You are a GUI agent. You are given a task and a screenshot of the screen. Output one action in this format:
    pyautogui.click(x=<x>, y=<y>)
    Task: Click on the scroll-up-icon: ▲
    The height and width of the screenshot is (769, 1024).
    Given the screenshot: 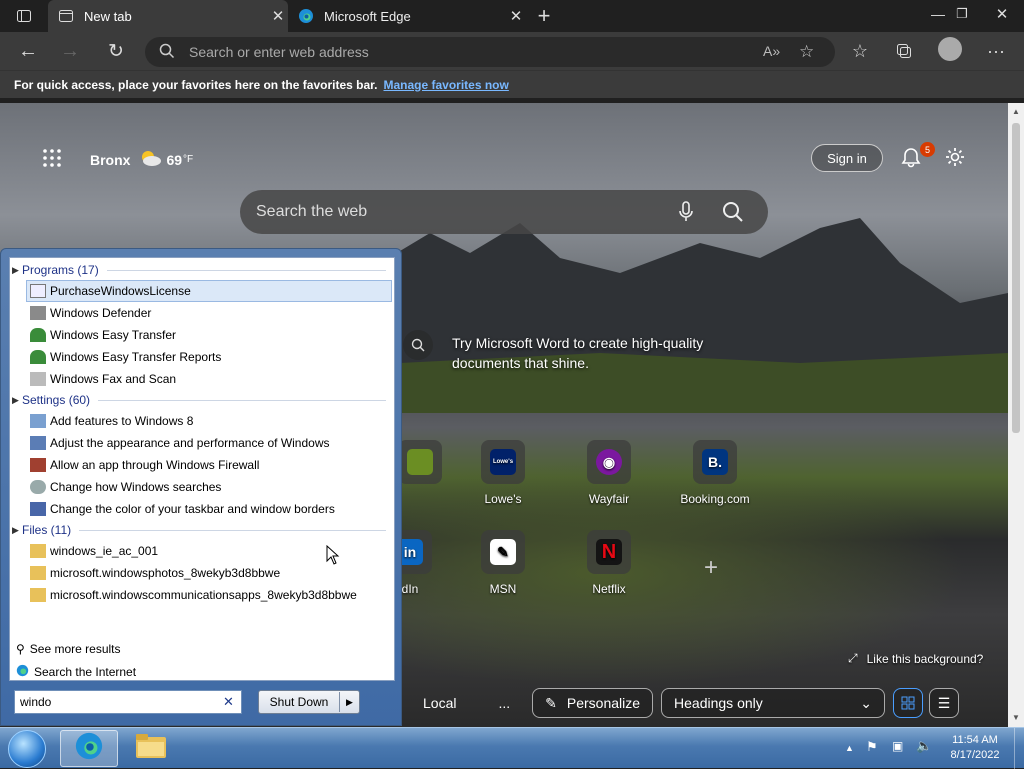 What is the action you would take?
    pyautogui.click(x=1016, y=111)
    